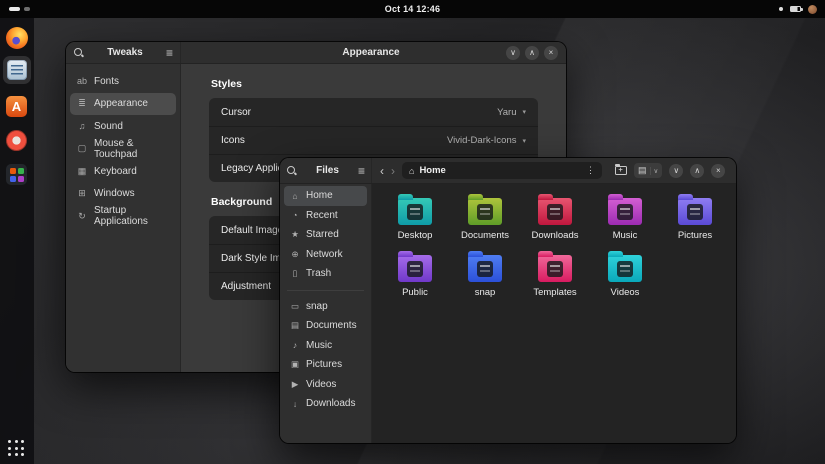 The width and height of the screenshot is (825, 464). What do you see at coordinates (123, 171) in the screenshot?
I see `sidebar-item-keyboard: ▦ Keyboard` at bounding box center [123, 171].